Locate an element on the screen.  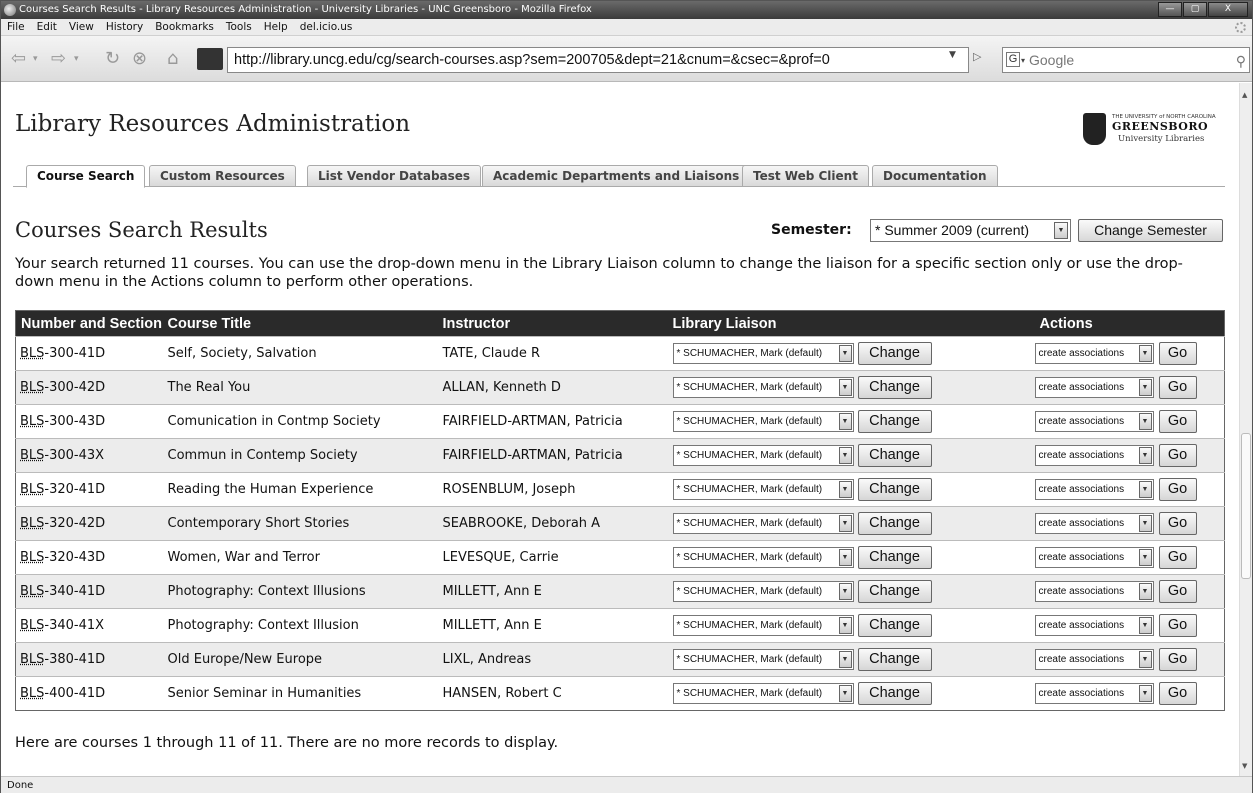
reload-icon: ↻ is located at coordinates (112, 59).